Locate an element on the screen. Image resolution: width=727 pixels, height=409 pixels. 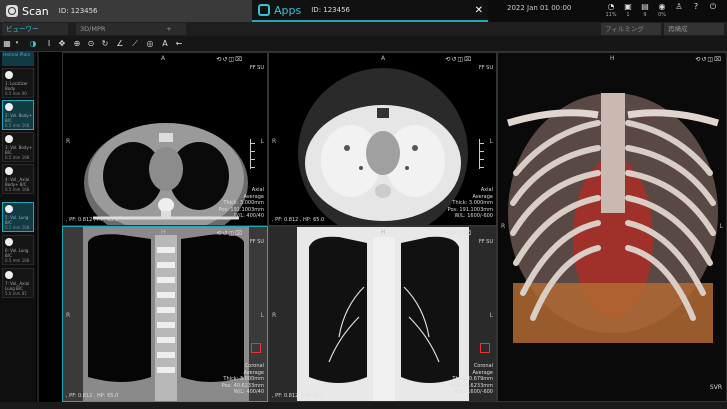
slice-thickness: Thick: 0.679mm is located at coordinates (472, 379).